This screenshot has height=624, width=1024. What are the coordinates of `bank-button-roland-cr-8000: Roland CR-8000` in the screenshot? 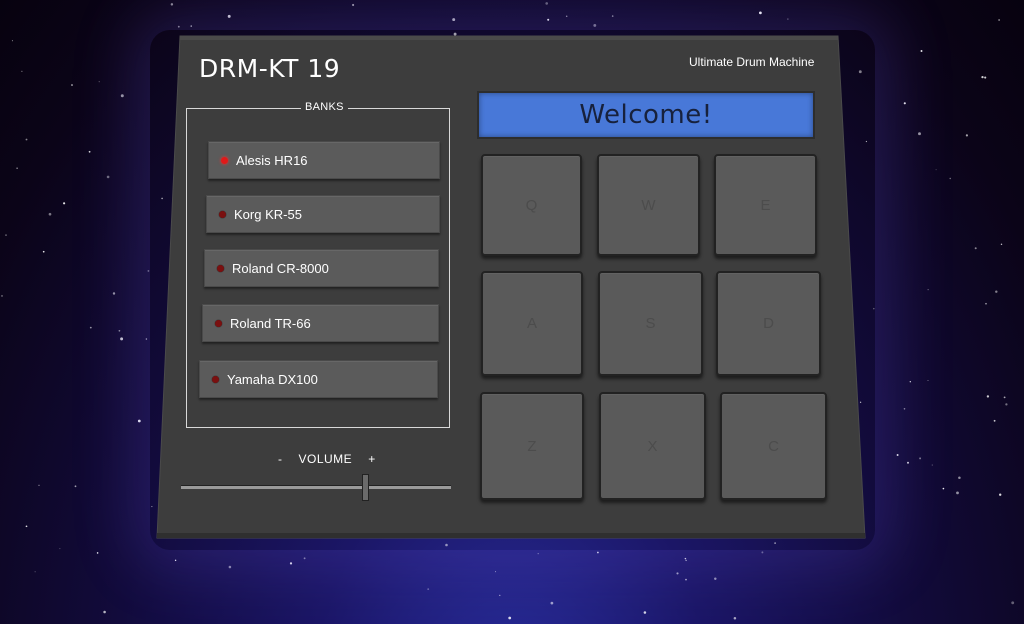 It's located at (321, 268).